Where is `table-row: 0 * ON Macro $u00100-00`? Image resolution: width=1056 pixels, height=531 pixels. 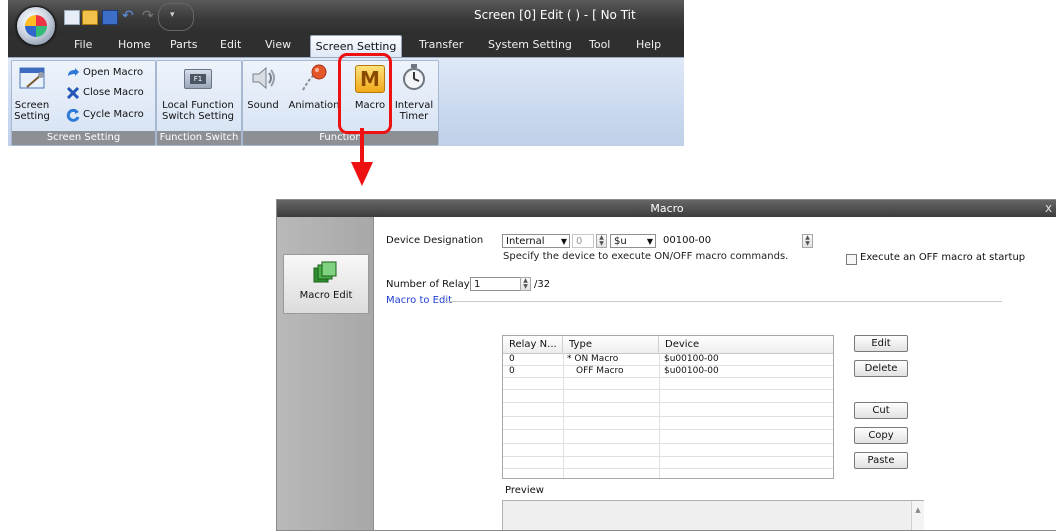
table-row: 0 * ON Macro $u00100-00 is located at coordinates (668, 359).